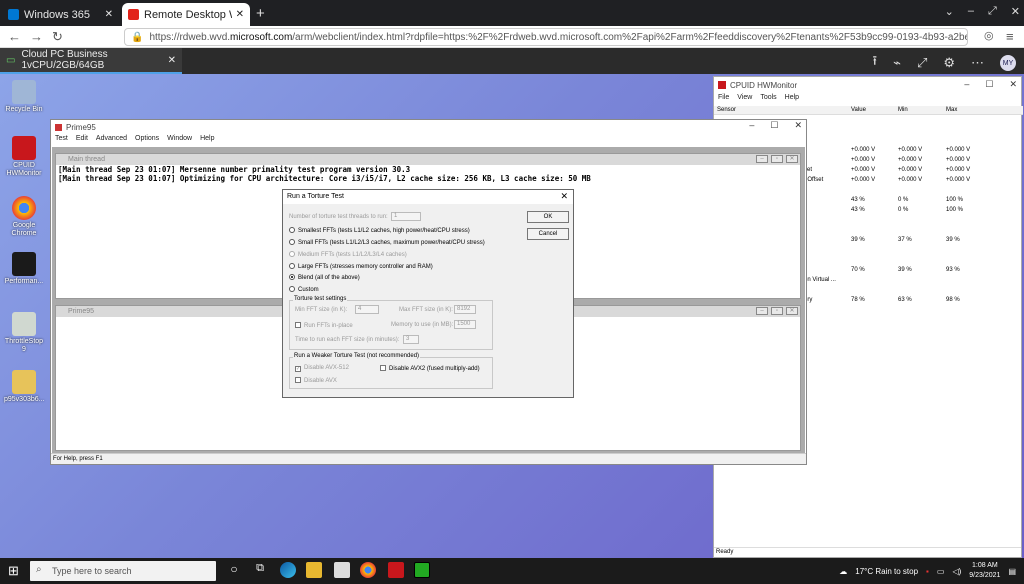  What do you see at coordinates (958, 160) in the screenshot?
I see `cell-max: +0.000 V` at bounding box center [958, 160].